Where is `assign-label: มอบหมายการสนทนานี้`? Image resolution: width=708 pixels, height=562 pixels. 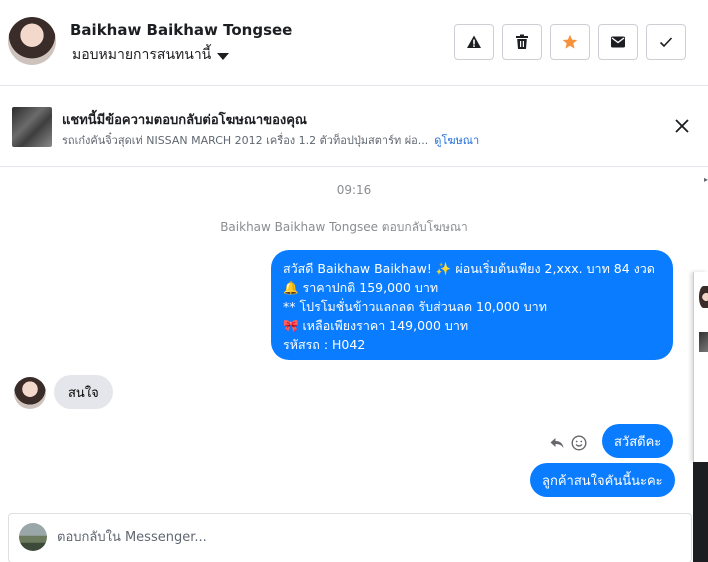
assign-label: มอบหมายการสนทนานี้ is located at coordinates (142, 55).